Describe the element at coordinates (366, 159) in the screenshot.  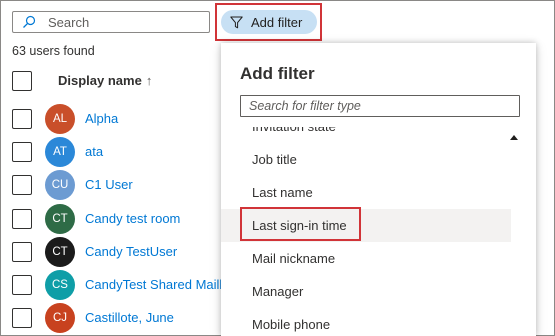
I see `filter-option: Job title` at that location.